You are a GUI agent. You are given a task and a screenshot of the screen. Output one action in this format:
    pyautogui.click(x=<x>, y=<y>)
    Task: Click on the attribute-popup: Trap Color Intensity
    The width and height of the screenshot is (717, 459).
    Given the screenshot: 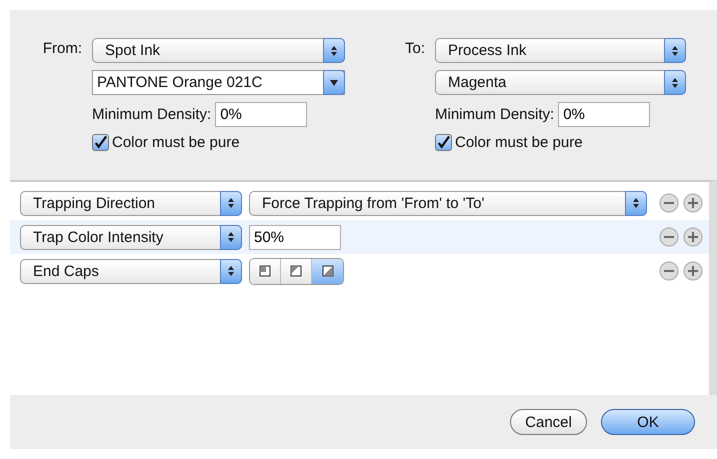 What is the action you would take?
    pyautogui.click(x=131, y=237)
    